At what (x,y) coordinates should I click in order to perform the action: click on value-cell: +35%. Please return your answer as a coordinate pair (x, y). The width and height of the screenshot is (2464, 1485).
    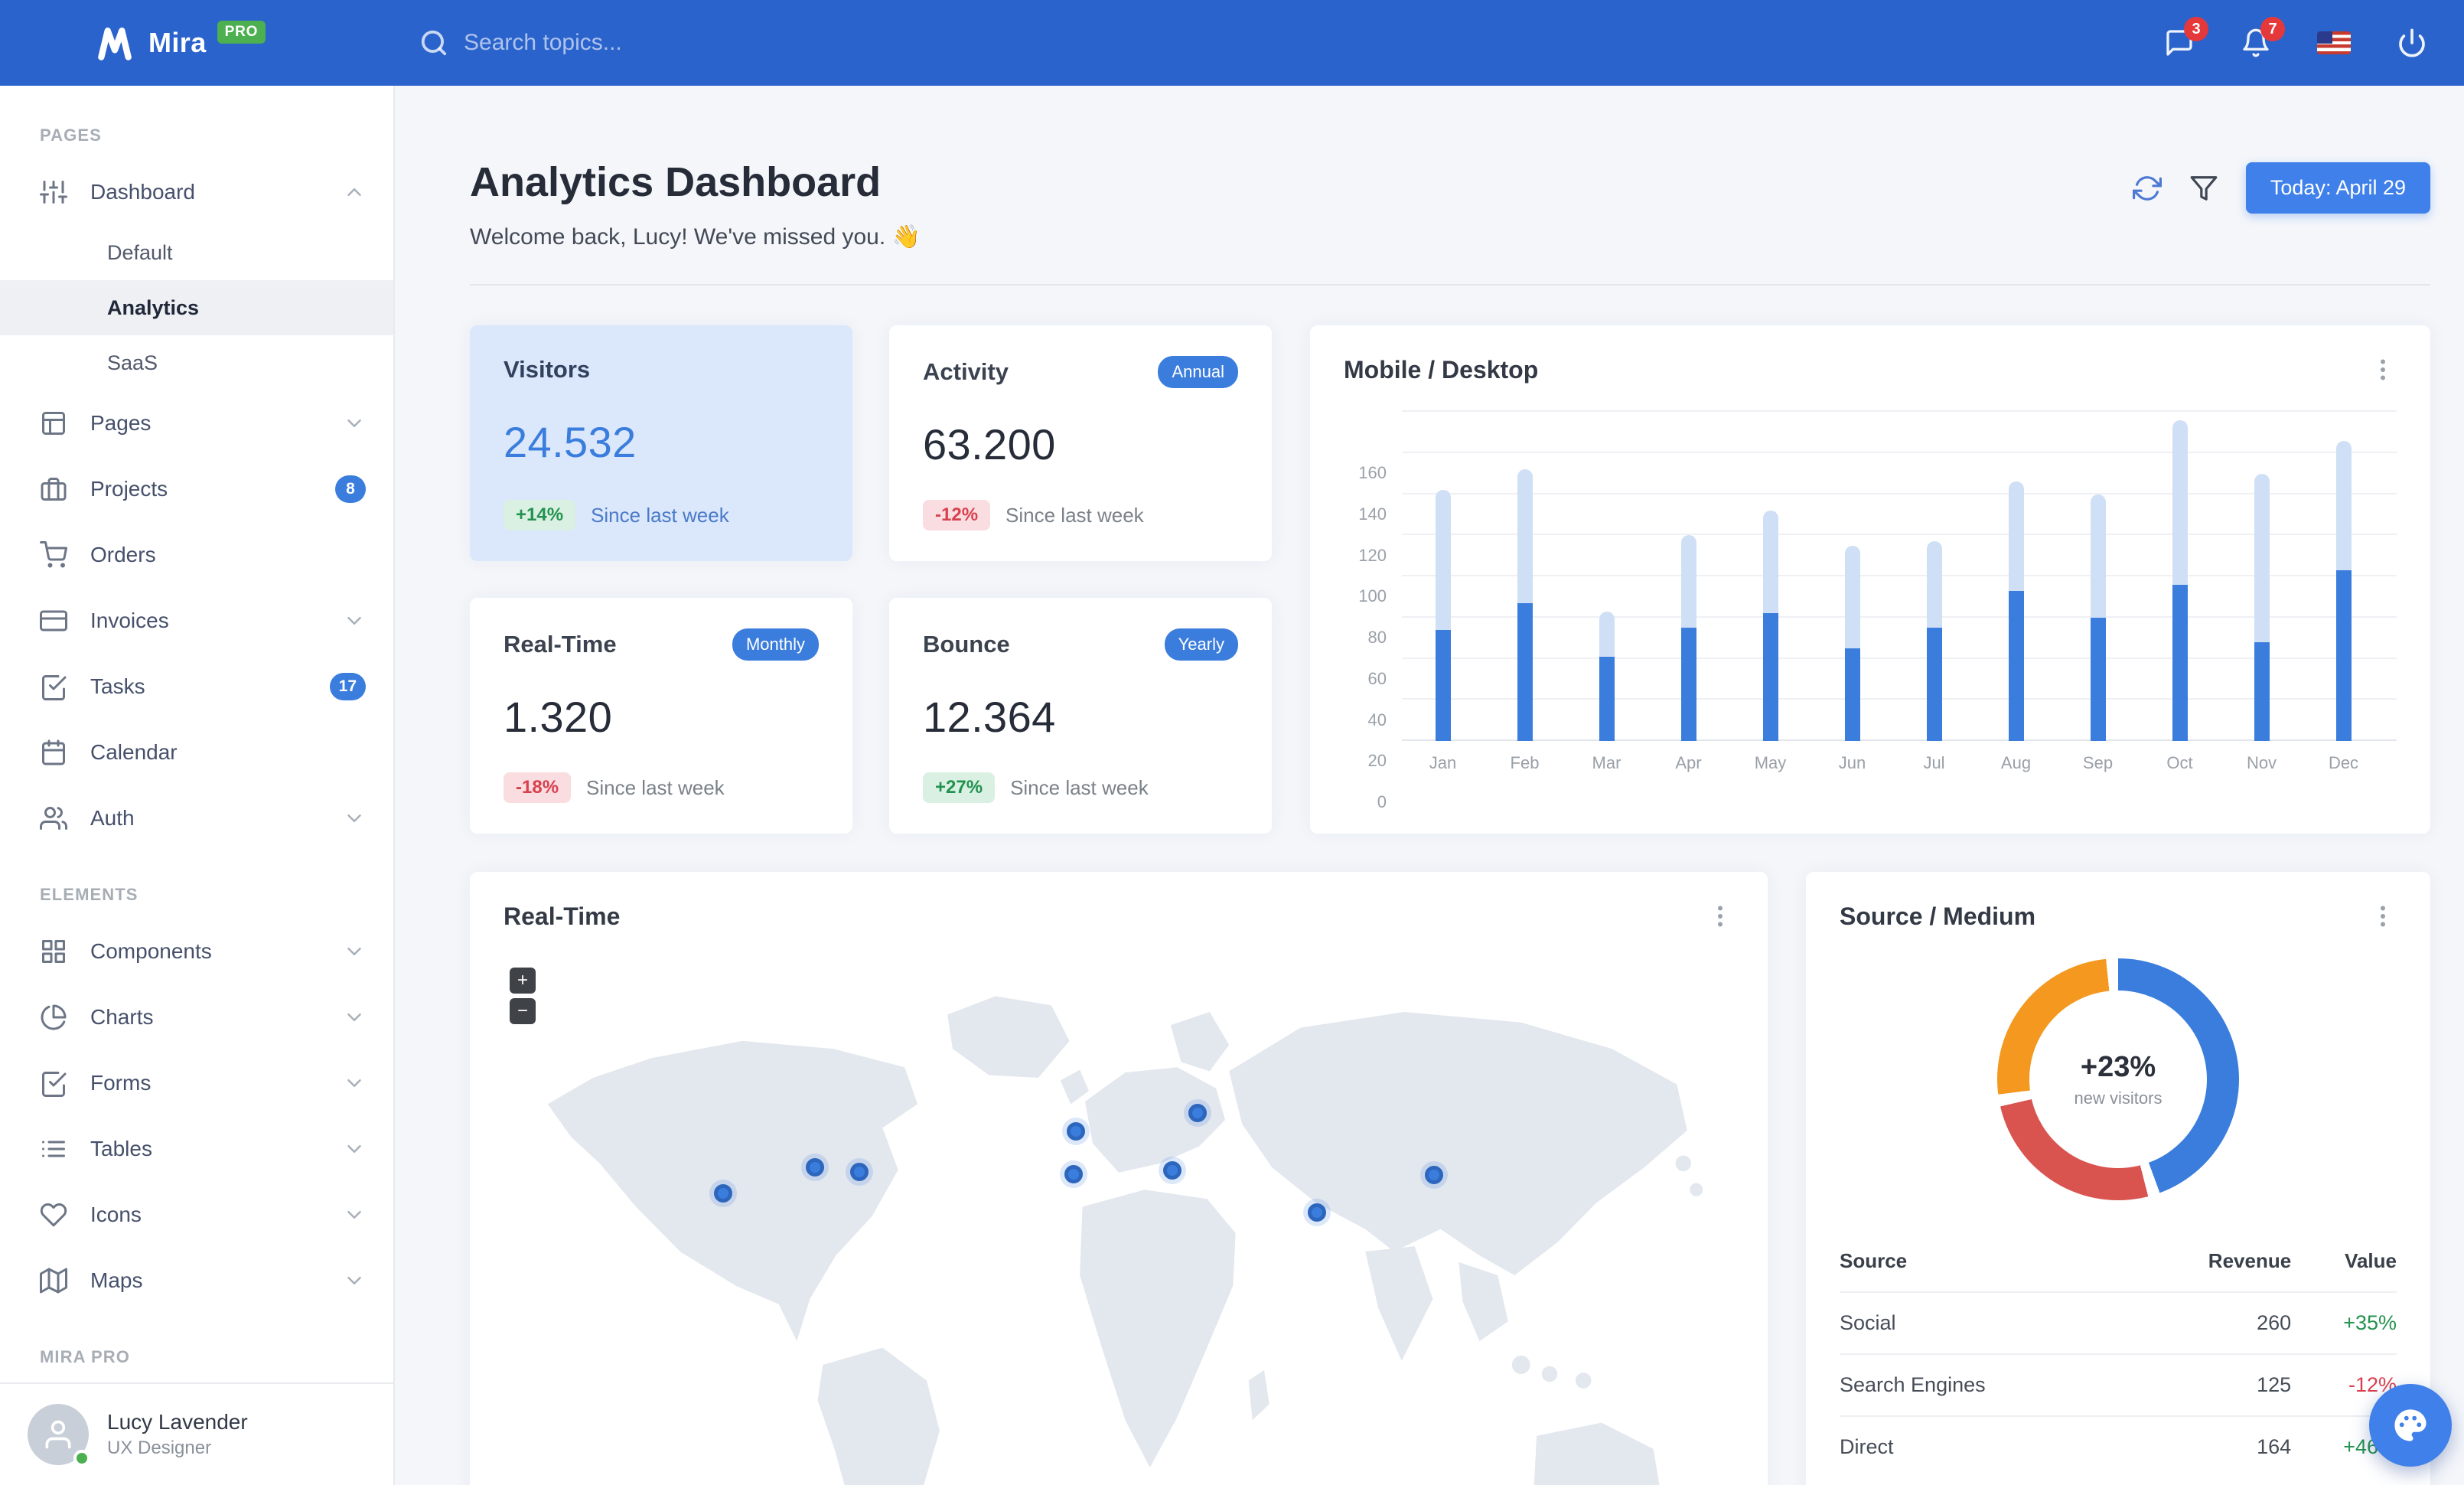
    Looking at the image, I should click on (2344, 1322).